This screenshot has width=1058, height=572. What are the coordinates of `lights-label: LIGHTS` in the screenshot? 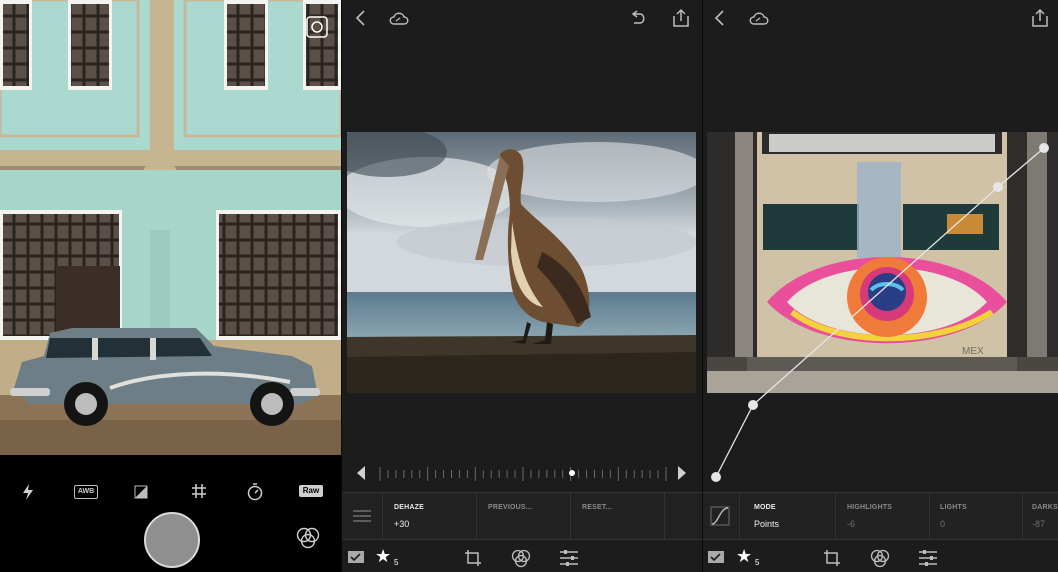 It's located at (953, 507).